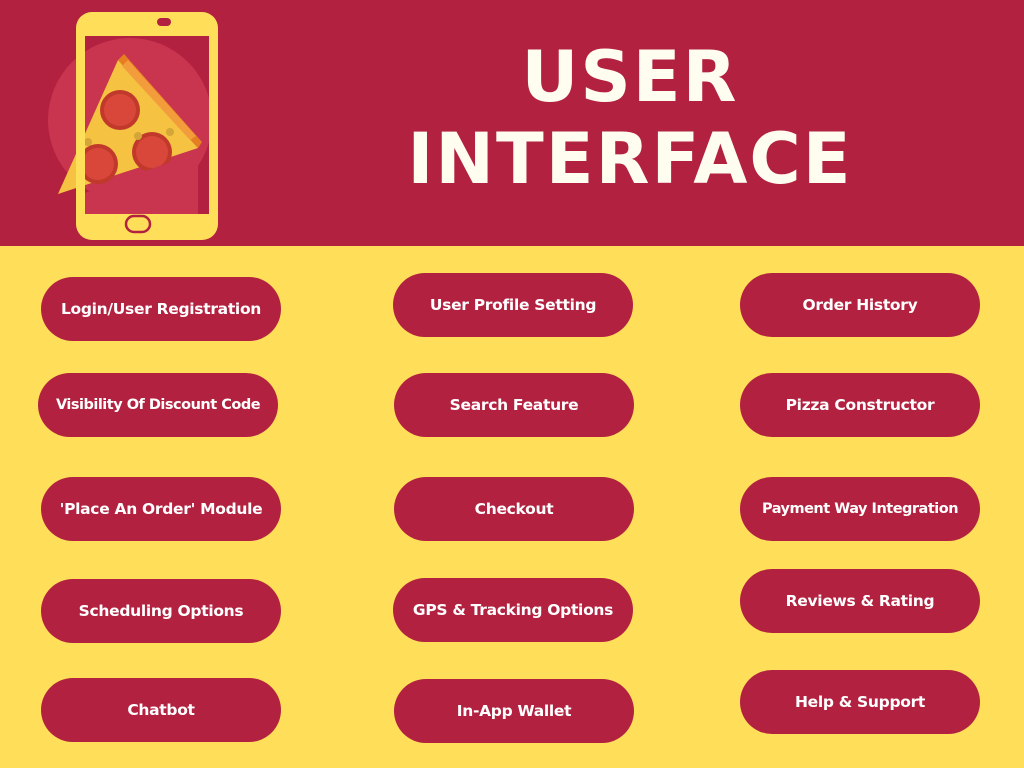 The height and width of the screenshot is (768, 1024). Describe the element at coordinates (514, 509) in the screenshot. I see `feature-checkout: Checkout` at that location.